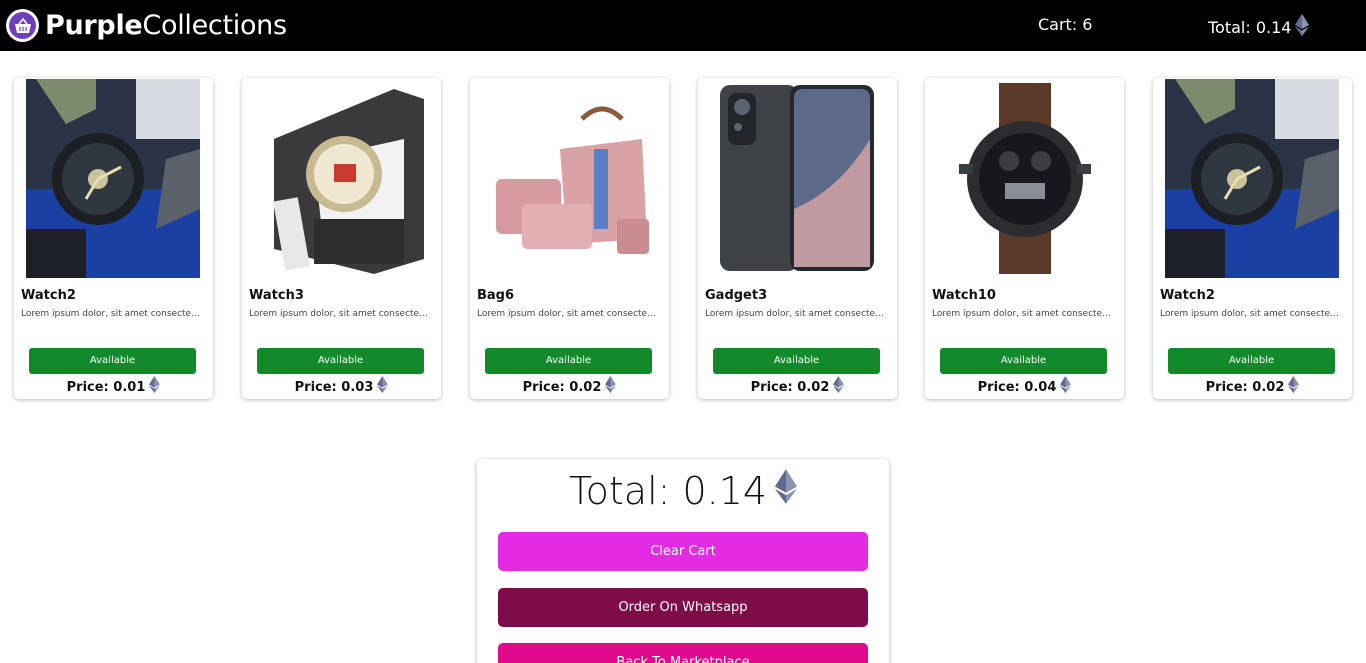 This screenshot has width=1366, height=663. Describe the element at coordinates (341, 178) in the screenshot. I see `watch3-image` at that location.